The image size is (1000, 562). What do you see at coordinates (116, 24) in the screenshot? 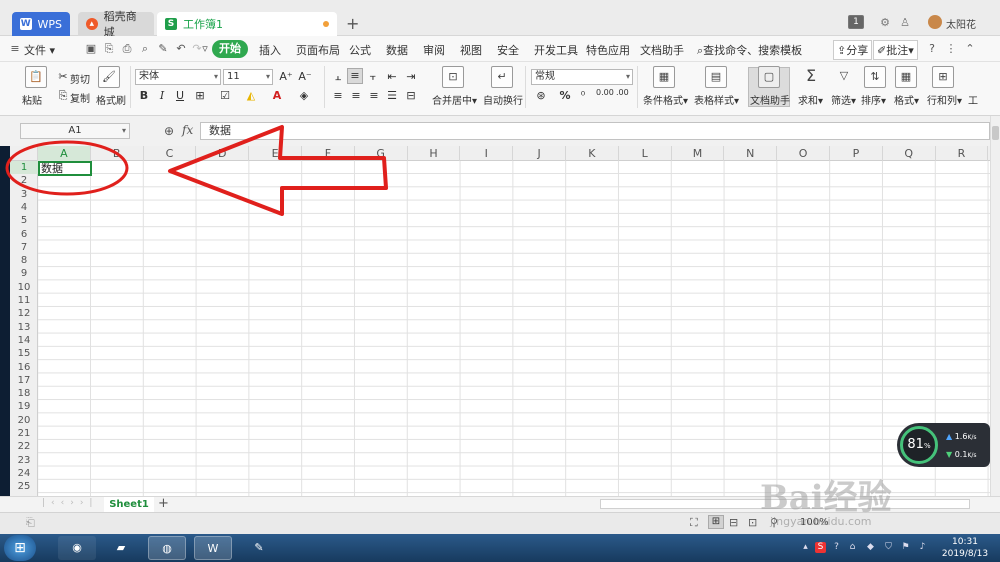
I see `tab-docer-store: ▴ 稻壳商城` at bounding box center [116, 24].